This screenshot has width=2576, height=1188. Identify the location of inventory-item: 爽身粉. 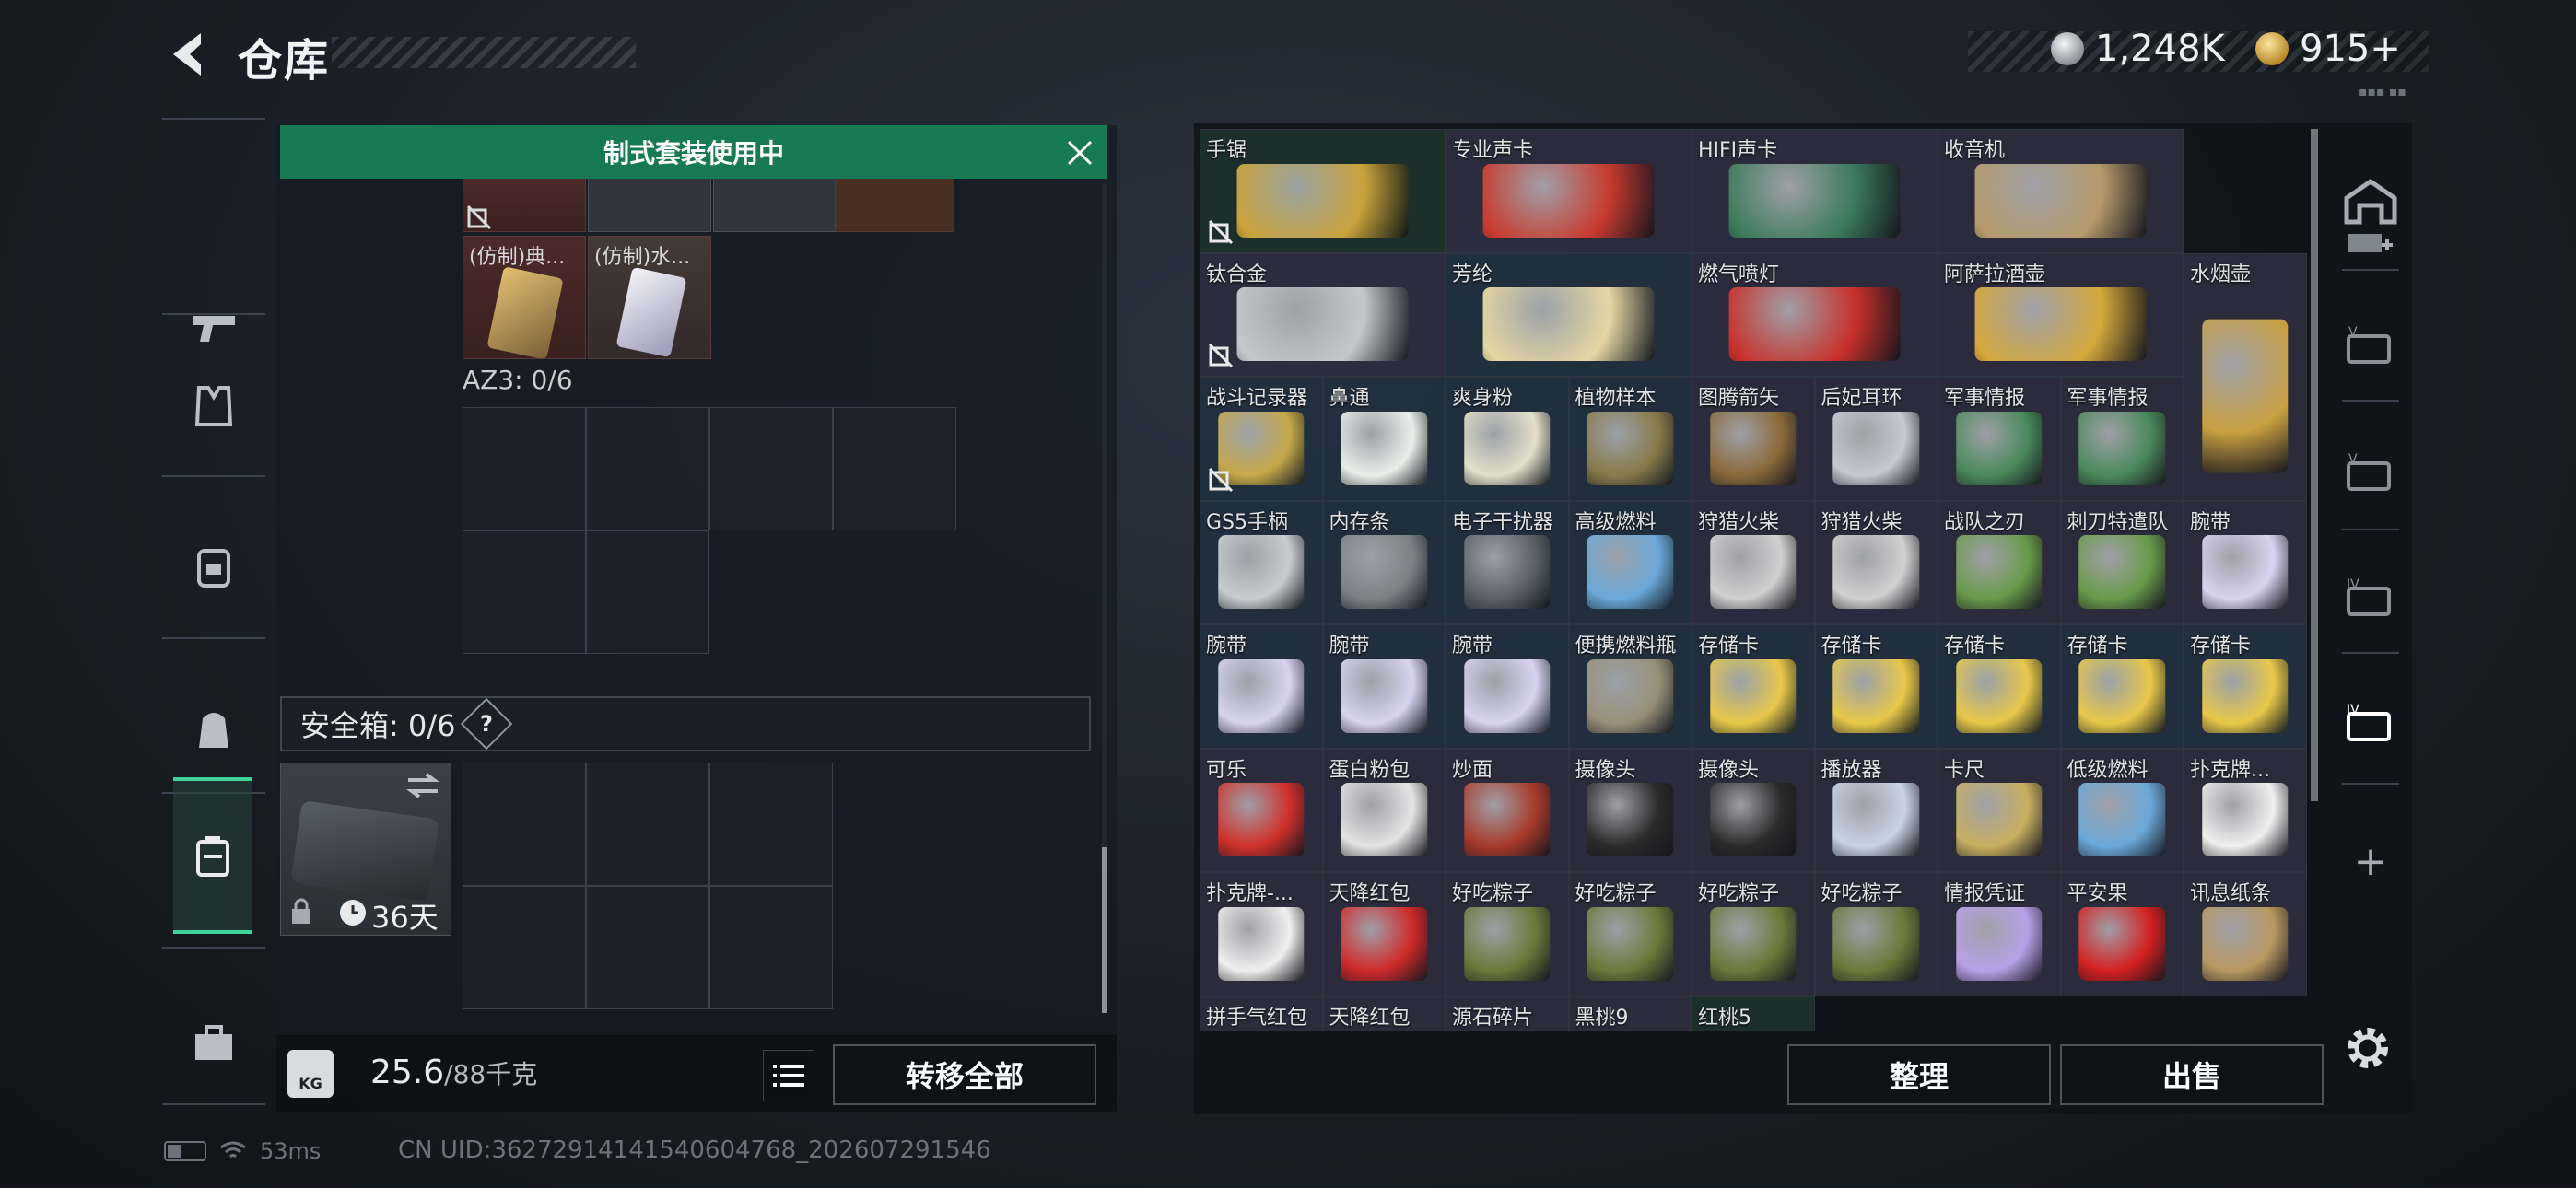
(1507, 439).